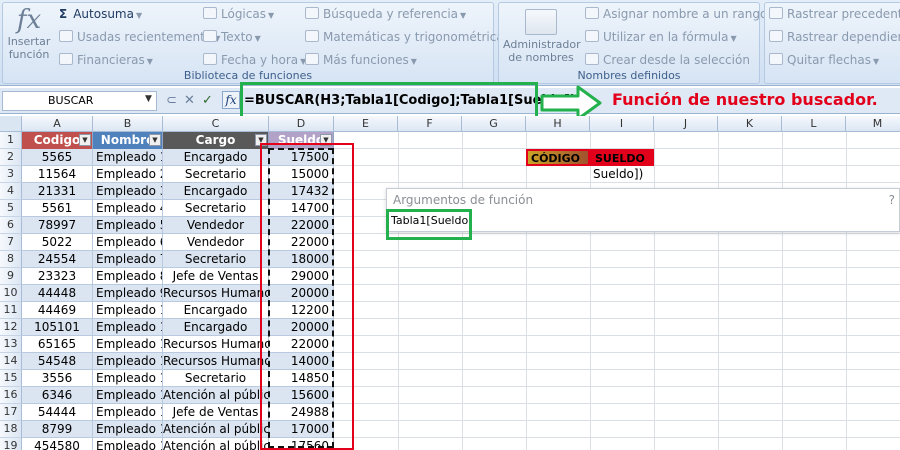 Image resolution: width=900 pixels, height=450 pixels. Describe the element at coordinates (11, 444) in the screenshot. I see `row-header: 19` at that location.